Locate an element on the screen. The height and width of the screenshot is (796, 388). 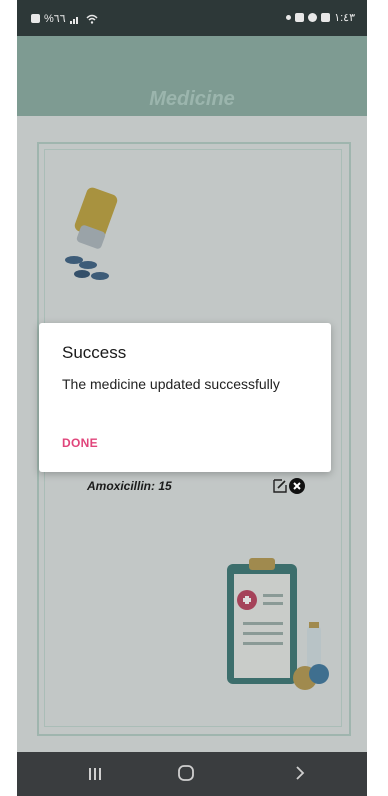
status-time: ١:٤٣ is located at coordinates (344, 18).